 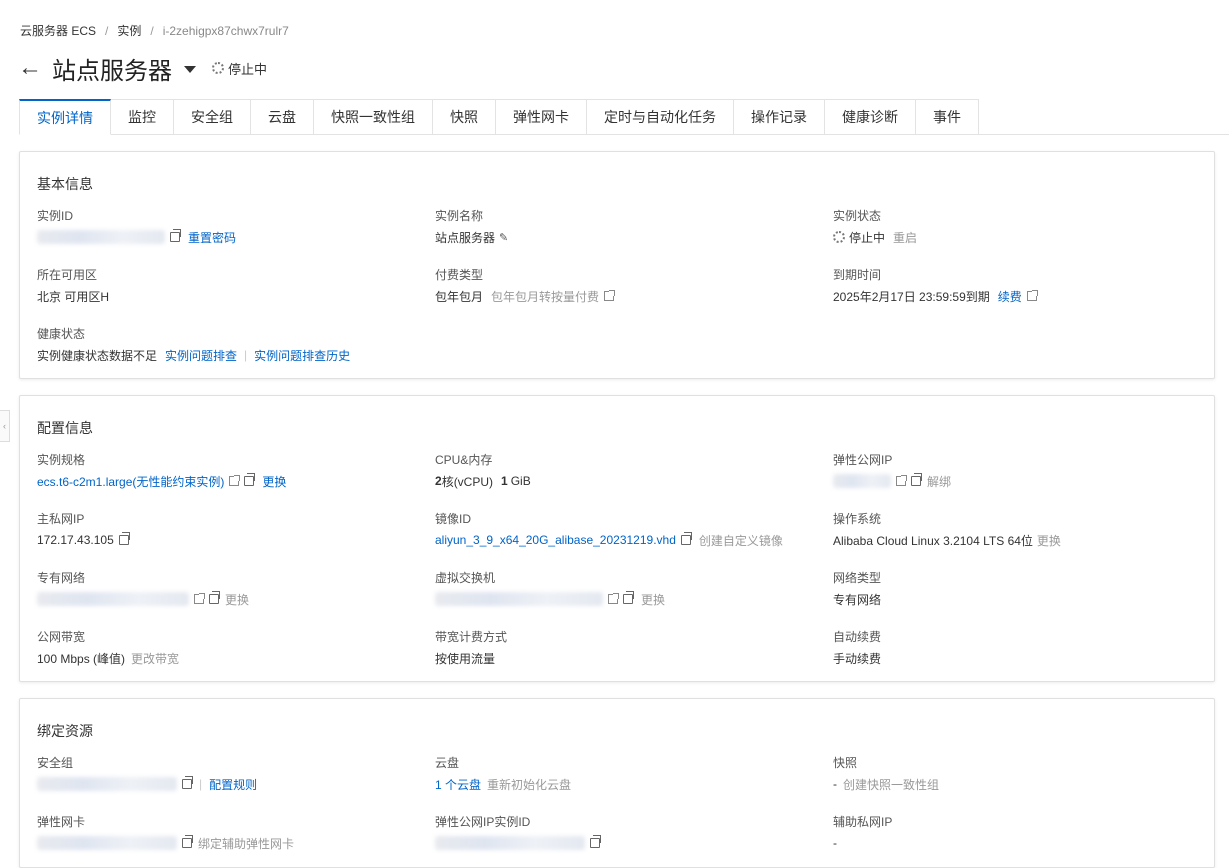 What do you see at coordinates (373, 117) in the screenshot?
I see `tab-snapshot-consistency-groups: 快照一致性组` at bounding box center [373, 117].